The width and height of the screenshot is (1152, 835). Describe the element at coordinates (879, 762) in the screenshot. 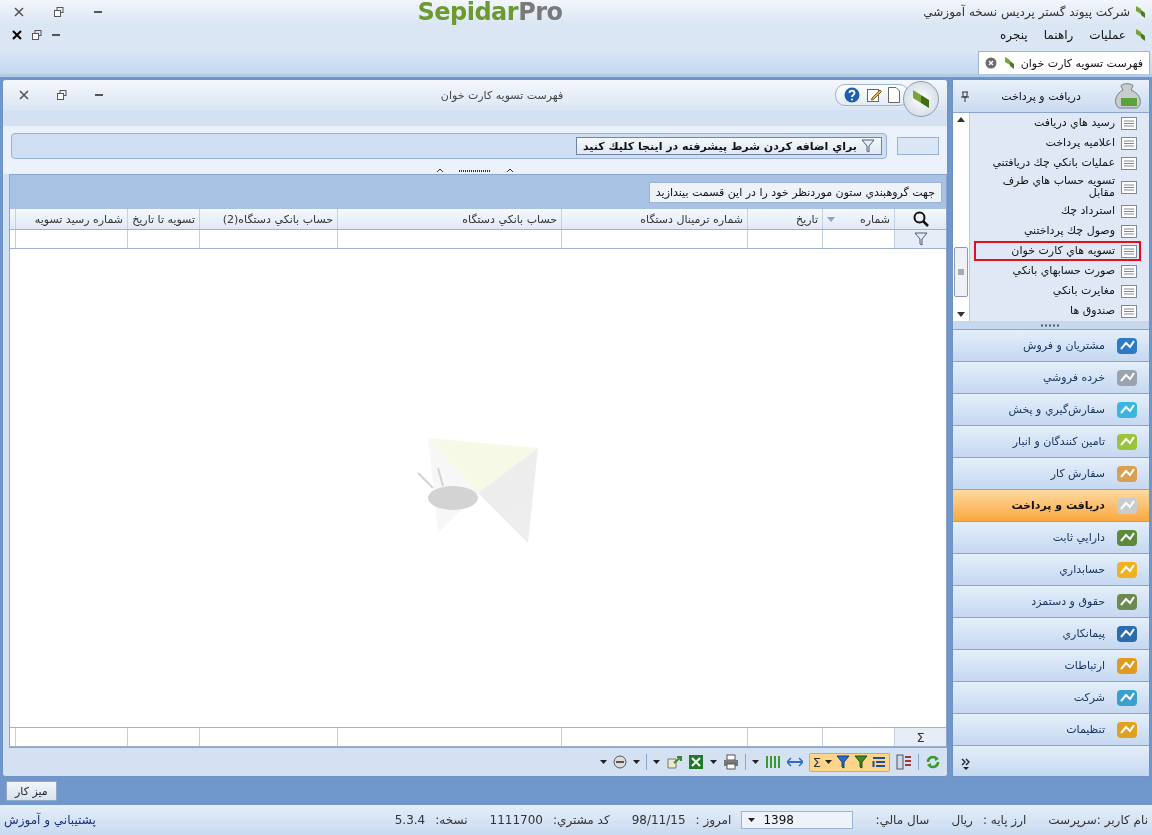

I see `group-by-icon` at that location.